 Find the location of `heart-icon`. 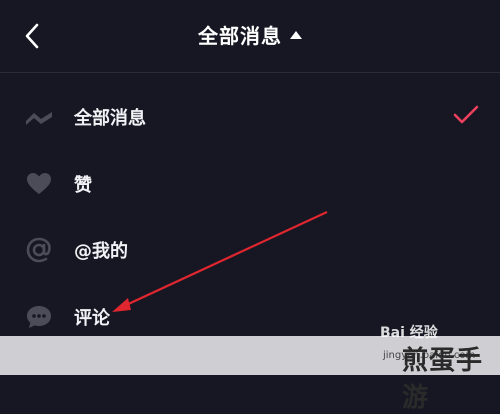

heart-icon is located at coordinates (39, 184).